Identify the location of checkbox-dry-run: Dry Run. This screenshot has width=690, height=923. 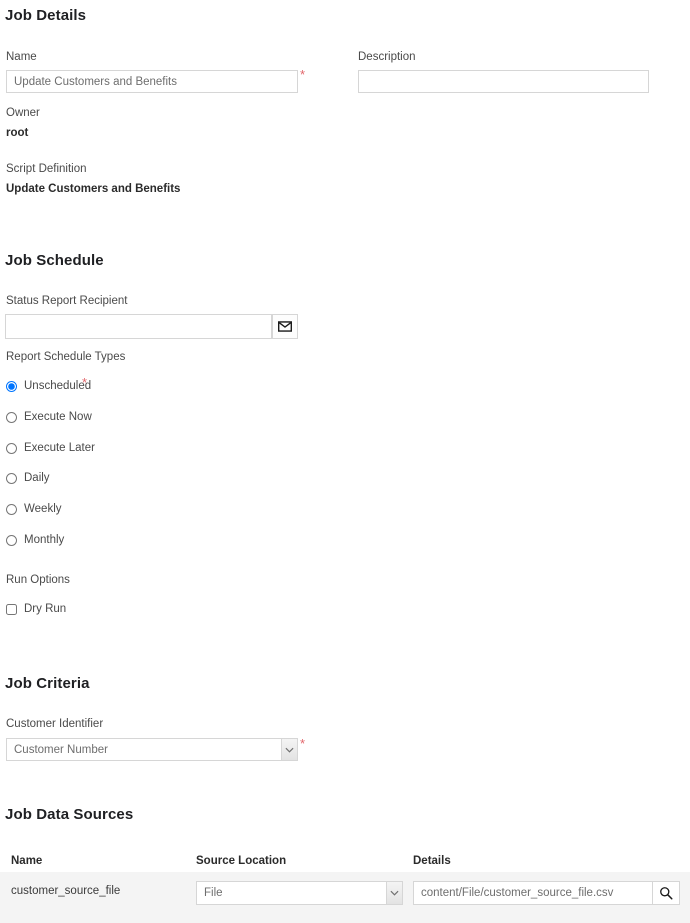
(36, 609).